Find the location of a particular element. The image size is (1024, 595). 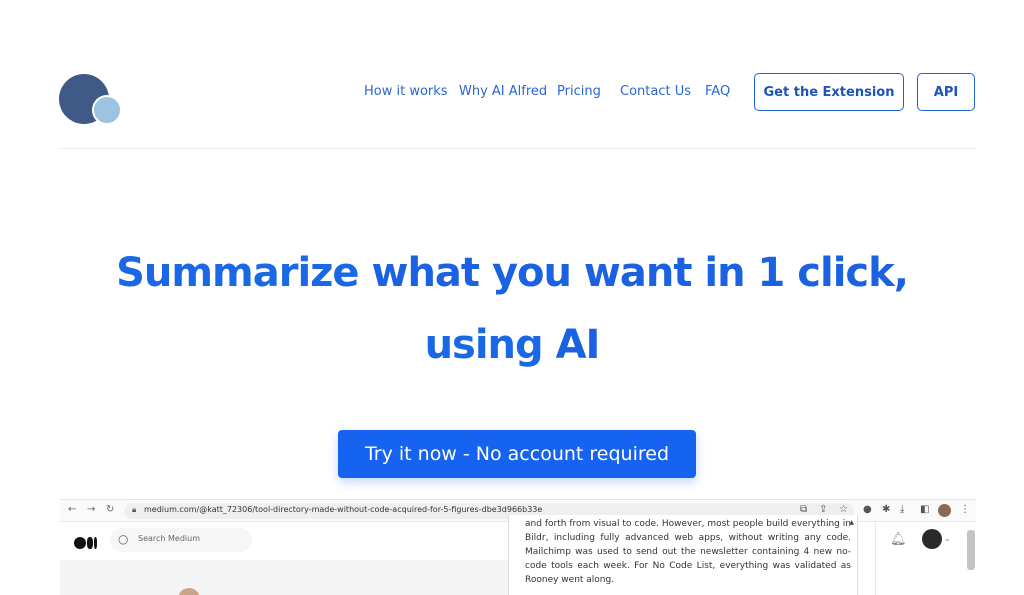

nav-link-how-it-works: How it works is located at coordinates (406, 91).